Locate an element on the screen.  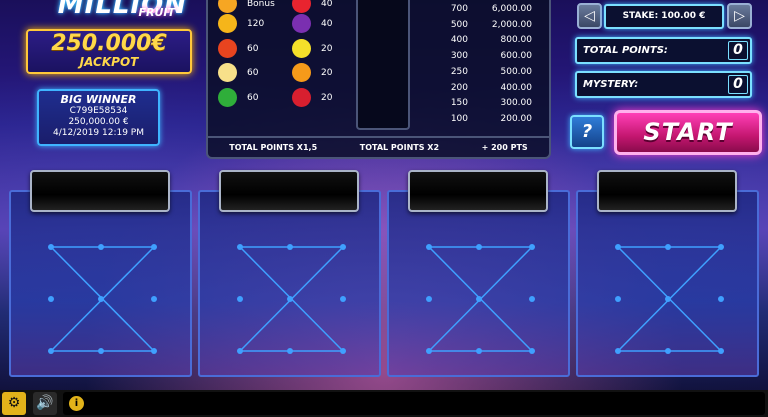
paytable-value: 120 is located at coordinates (256, 23).